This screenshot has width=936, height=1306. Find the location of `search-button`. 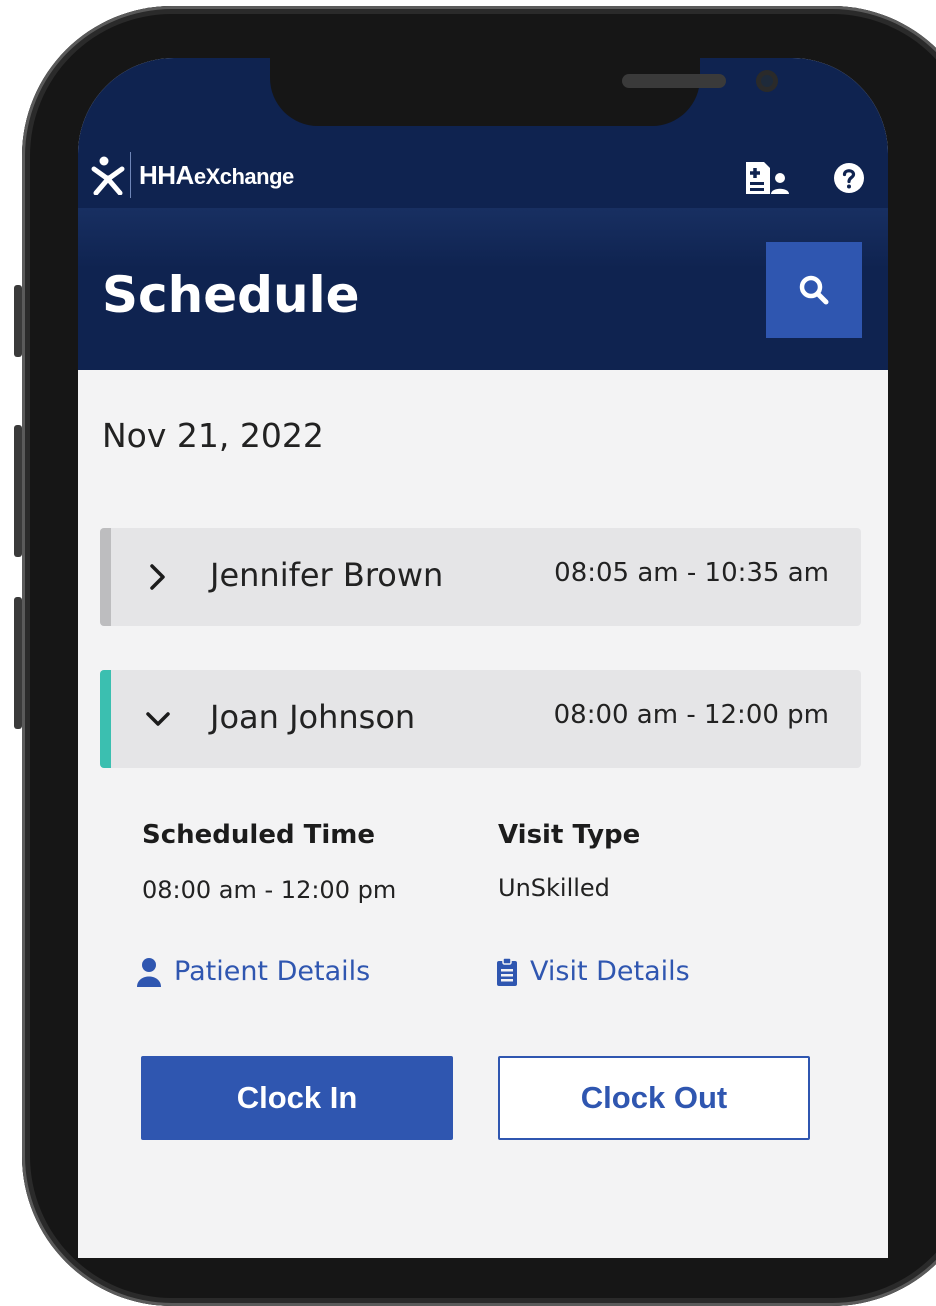

search-button is located at coordinates (814, 290).